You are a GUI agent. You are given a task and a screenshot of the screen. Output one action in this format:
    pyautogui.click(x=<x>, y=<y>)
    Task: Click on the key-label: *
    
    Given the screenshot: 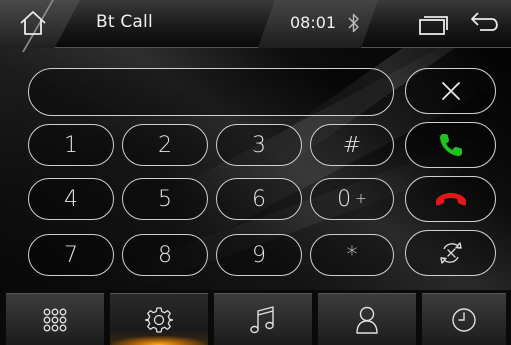 What is the action you would take?
    pyautogui.click(x=352, y=255)
    